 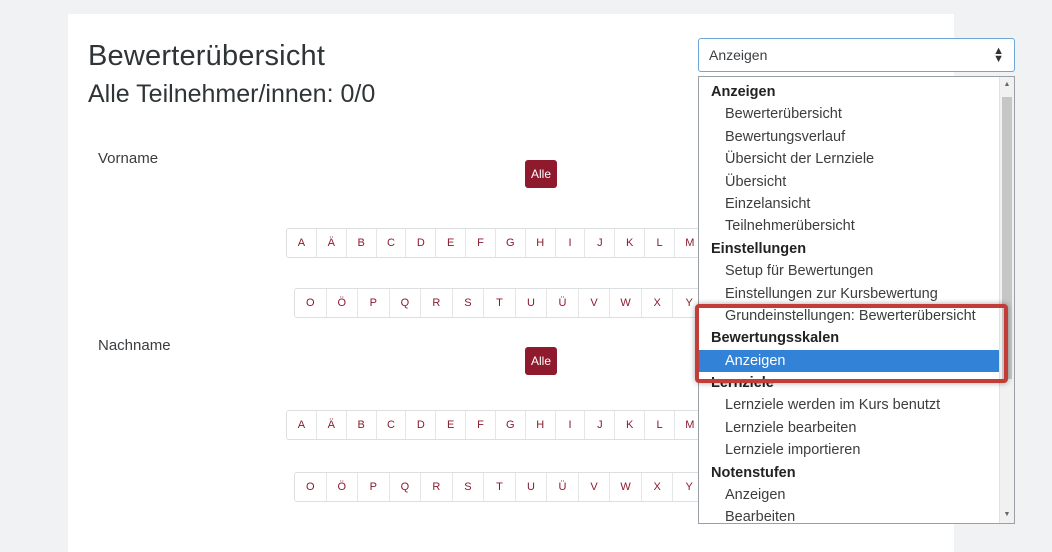 I want to click on lastname-letter-link: T, so click(x=500, y=487).